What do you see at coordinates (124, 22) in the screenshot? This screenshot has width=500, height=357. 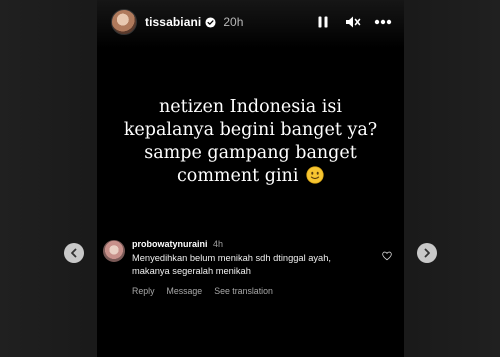 I see `avatar` at bounding box center [124, 22].